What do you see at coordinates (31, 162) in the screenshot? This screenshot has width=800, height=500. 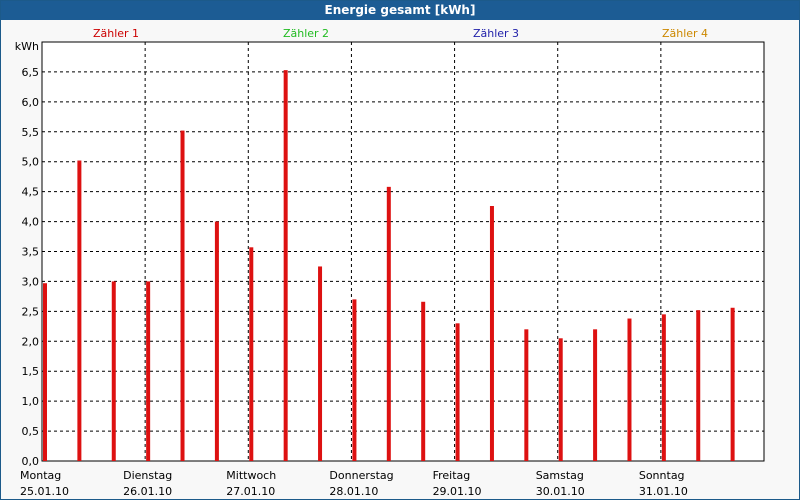 I see `y-tick-label: 5,0` at bounding box center [31, 162].